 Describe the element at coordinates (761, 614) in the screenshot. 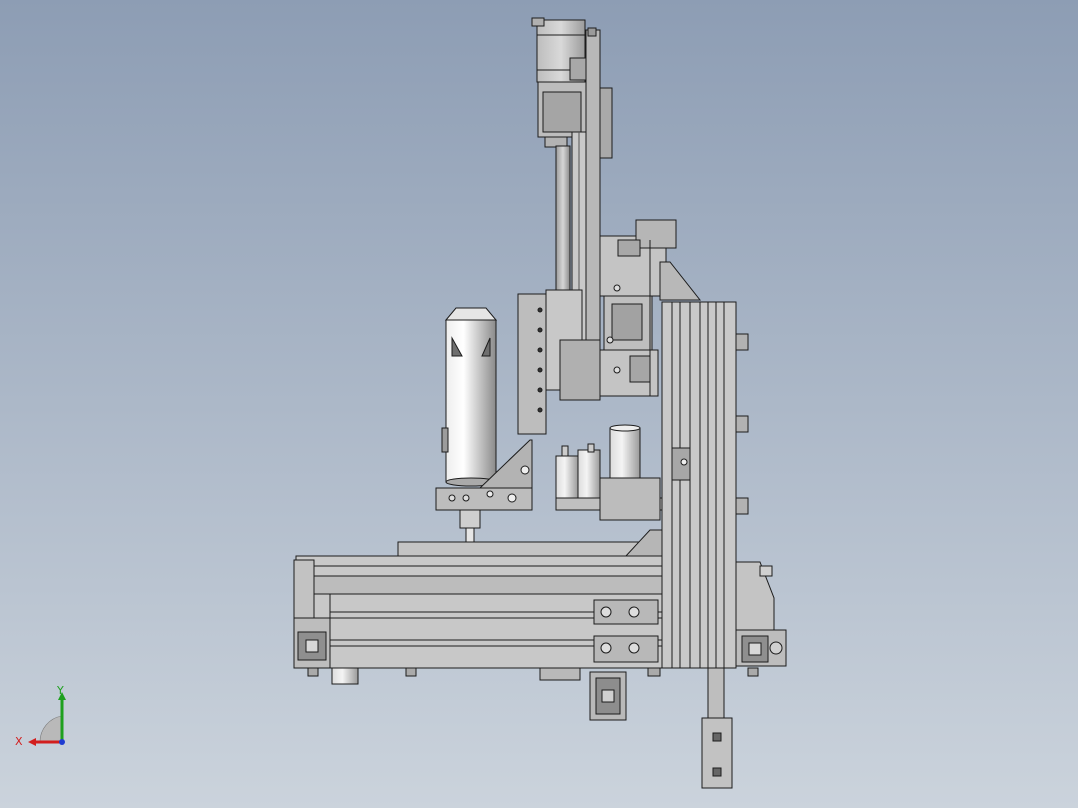

I see `right-end-plate` at that location.